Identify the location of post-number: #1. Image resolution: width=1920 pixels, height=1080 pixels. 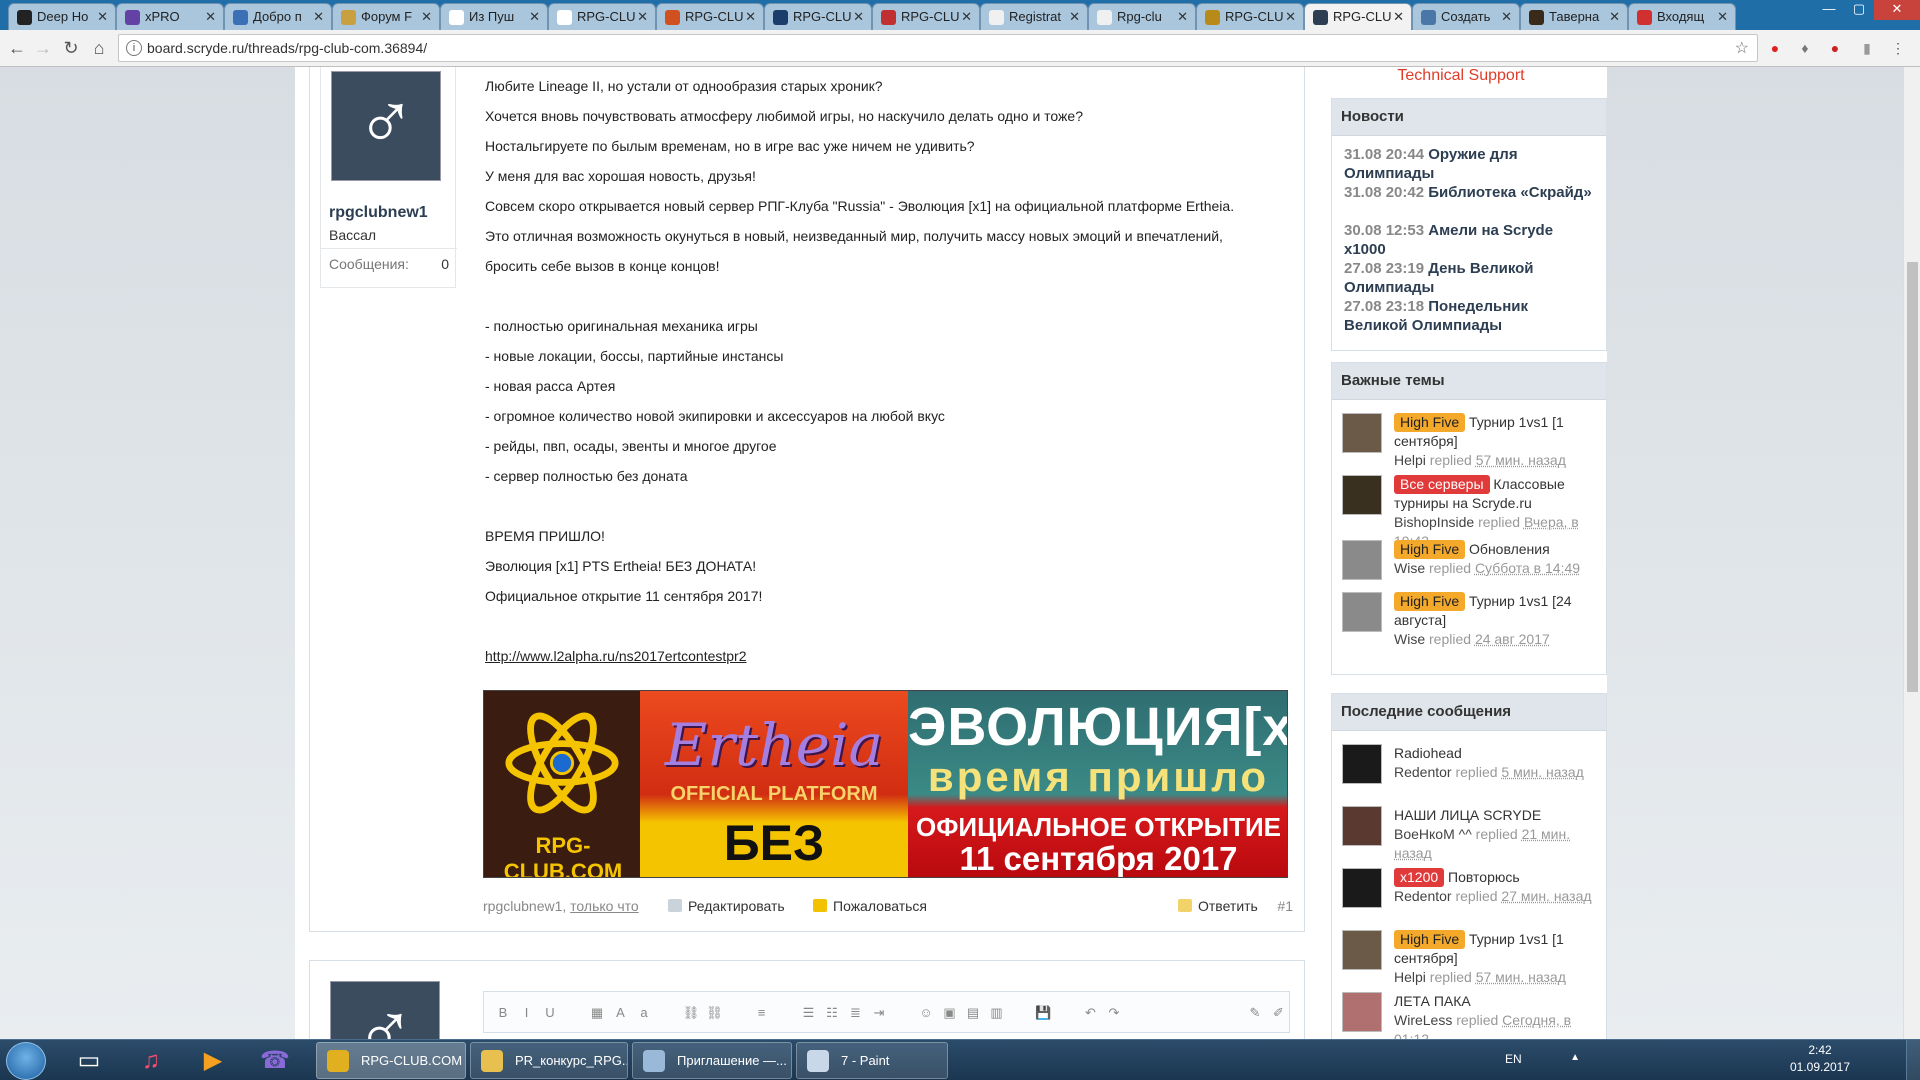
(1285, 906).